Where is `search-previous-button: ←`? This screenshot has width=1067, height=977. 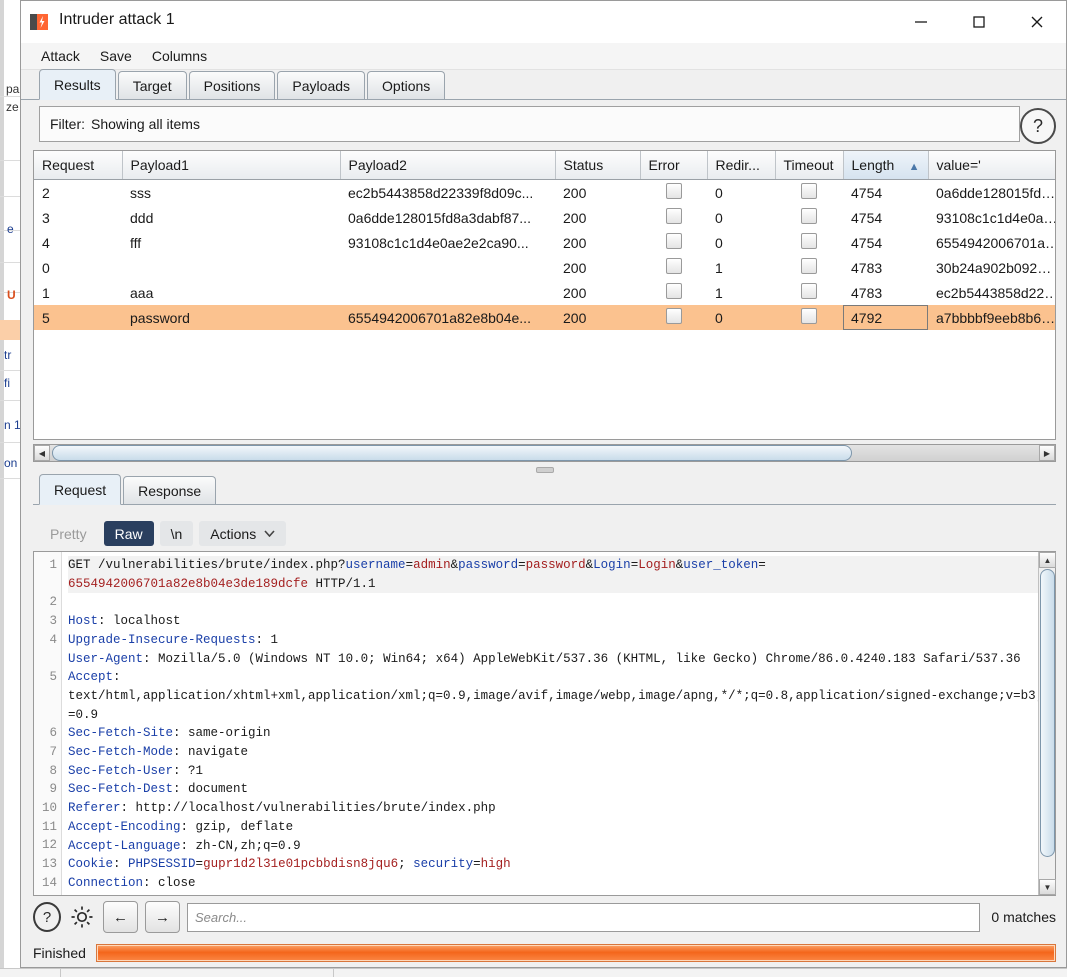 search-previous-button: ← is located at coordinates (120, 917).